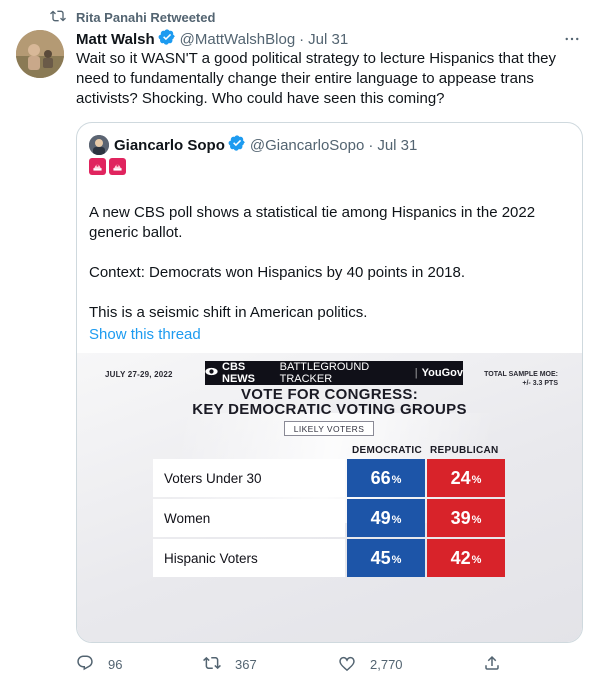 This screenshot has width=598, height=687. Describe the element at coordinates (329, 428) in the screenshot. I see `poll-subtitle: LIKELY VOTERS` at that location.